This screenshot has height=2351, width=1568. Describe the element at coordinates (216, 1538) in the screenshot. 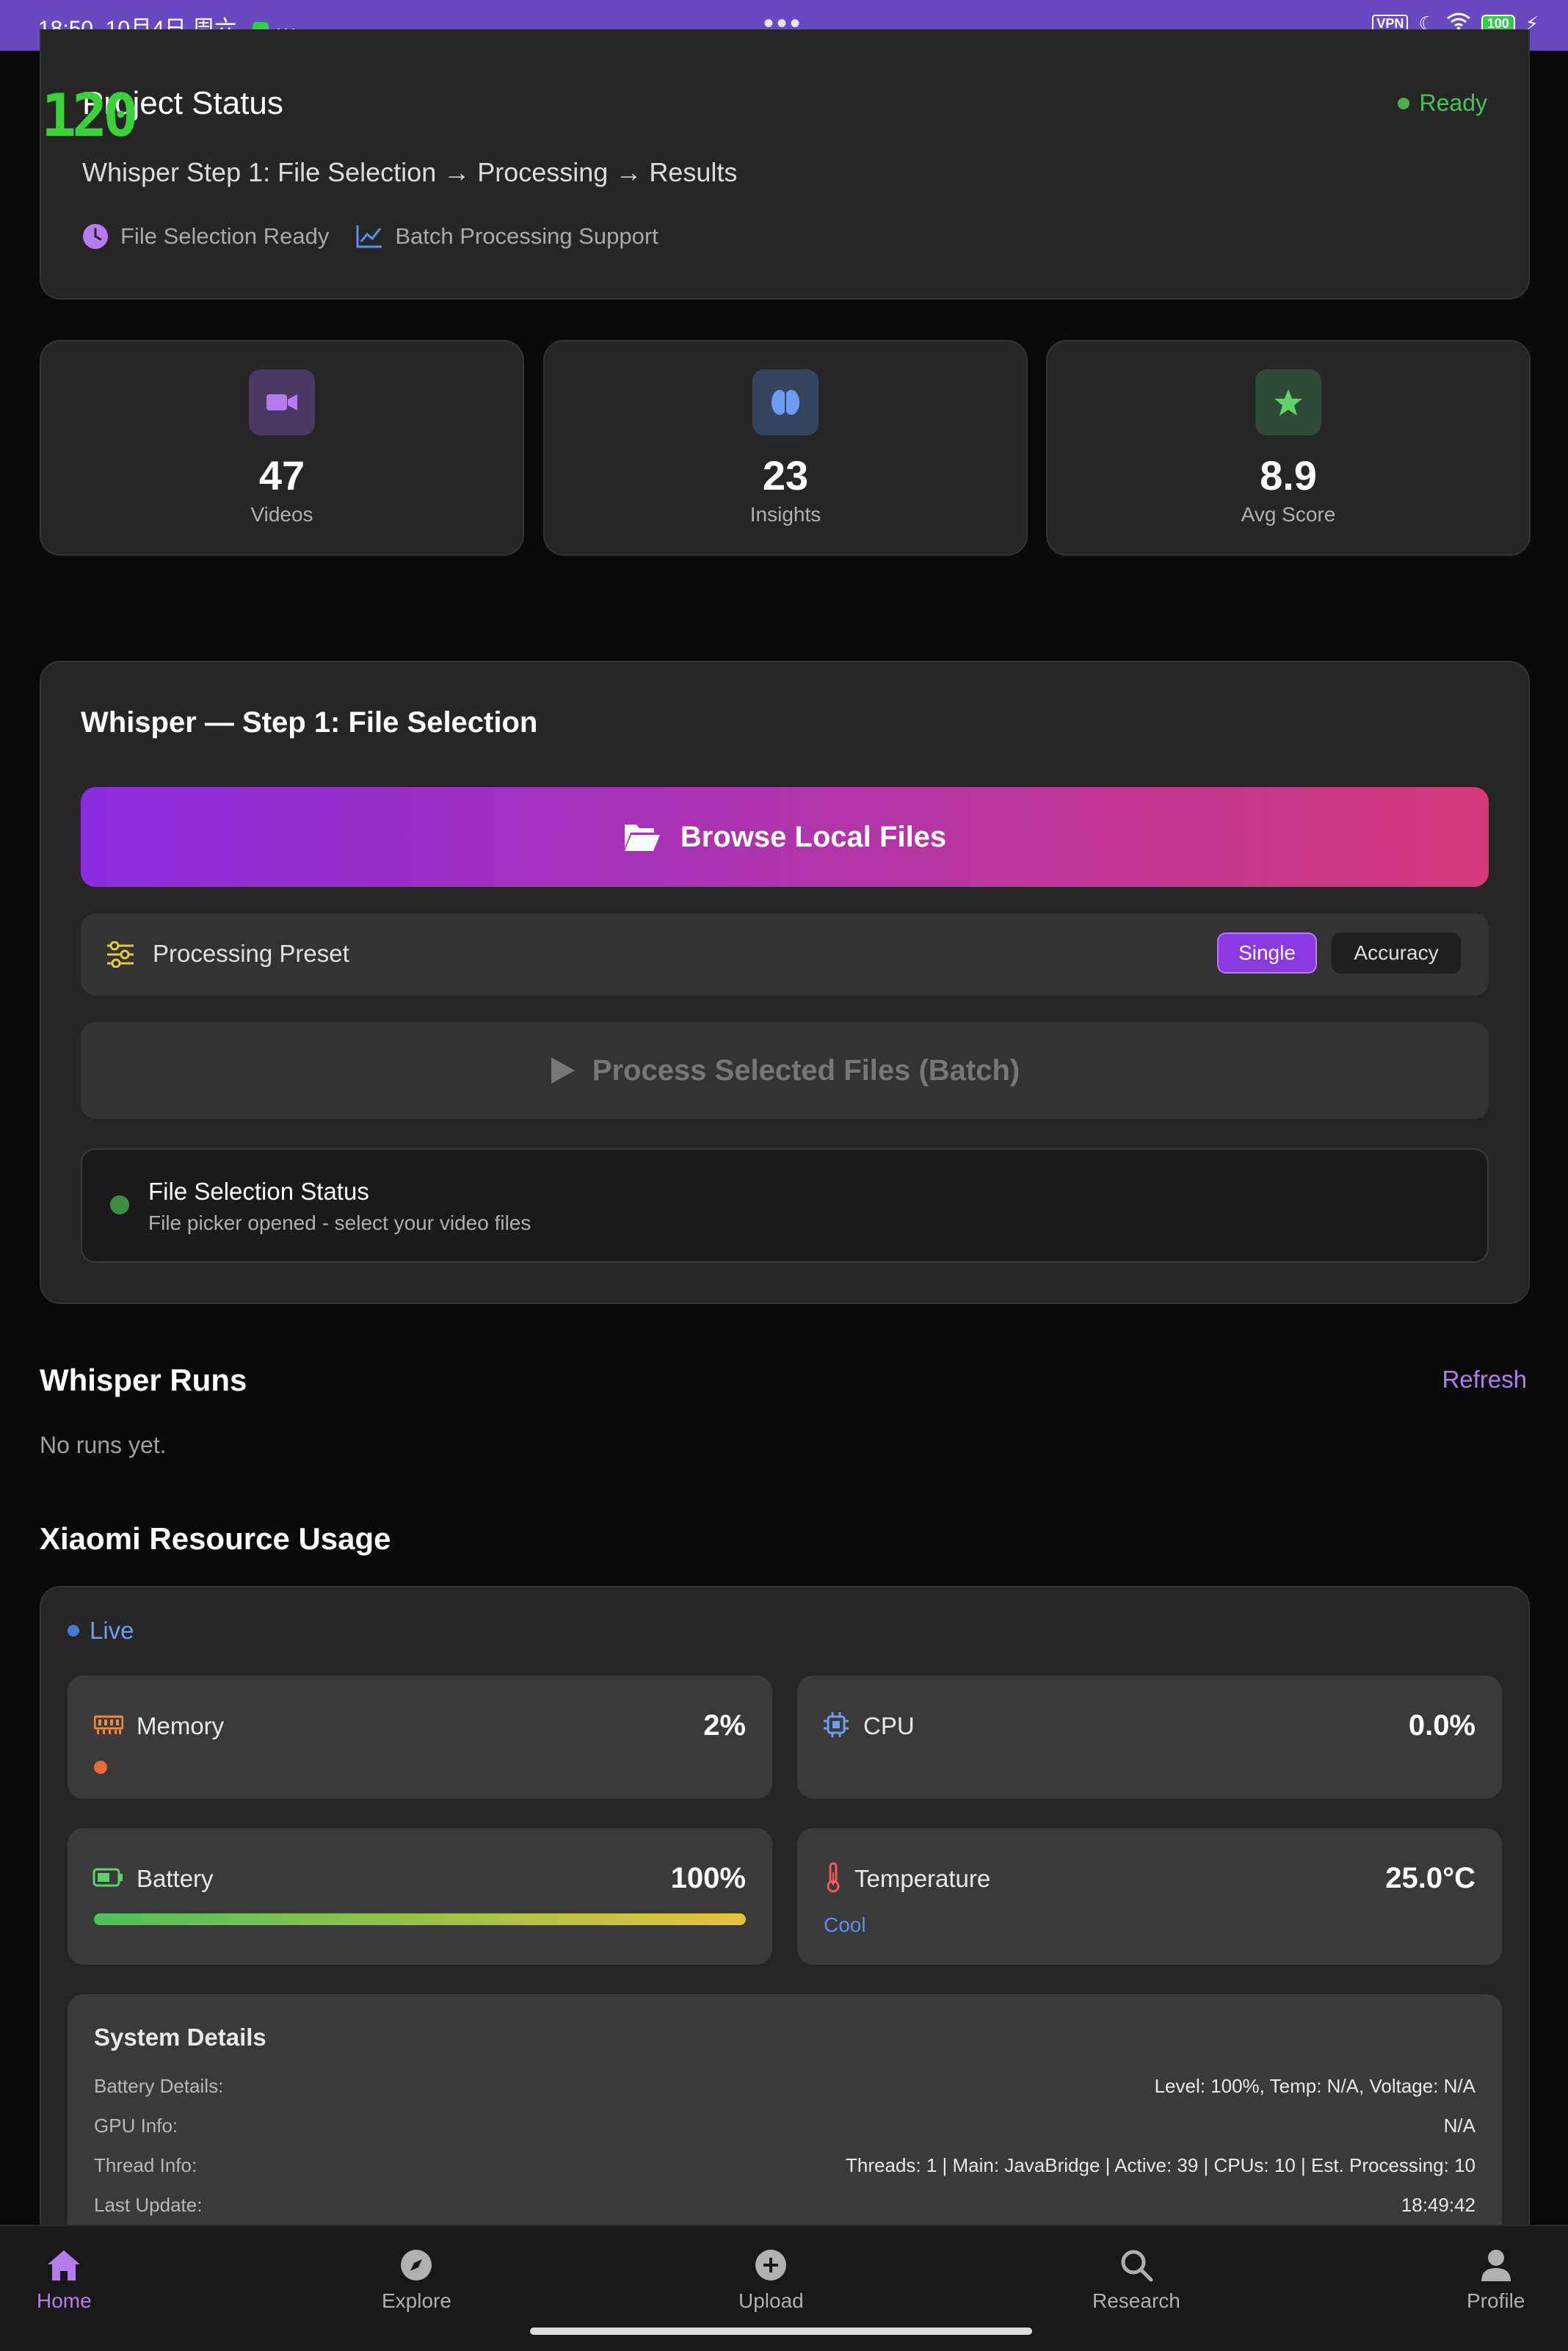

I see `resource-usage-title: Xiaomi Resource Usage` at that location.